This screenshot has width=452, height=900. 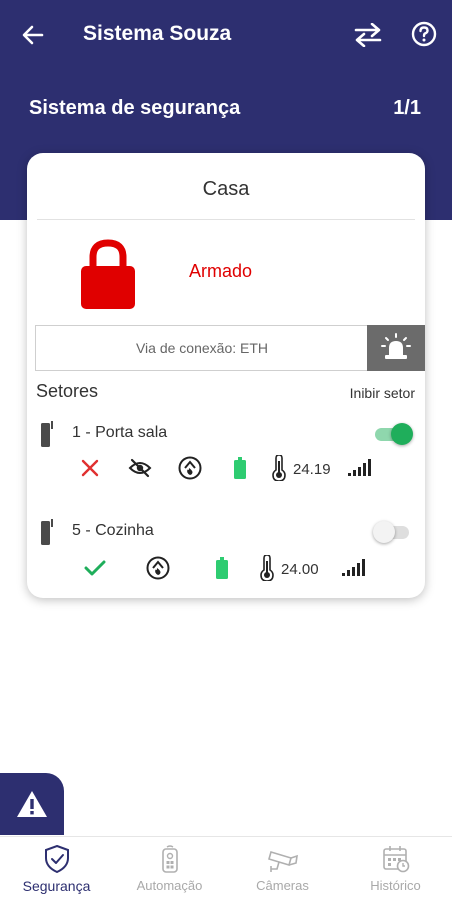 What do you see at coordinates (113, 530) in the screenshot?
I see `zone-name: 5 - Cozinha` at bounding box center [113, 530].